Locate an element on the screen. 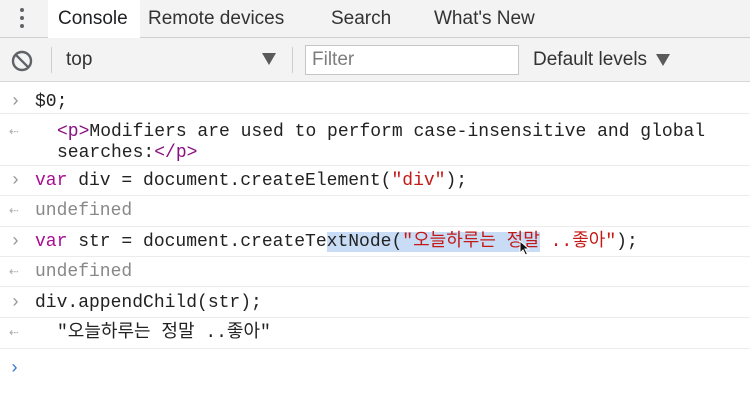 This screenshot has width=750, height=413. filter-input is located at coordinates (412, 60).